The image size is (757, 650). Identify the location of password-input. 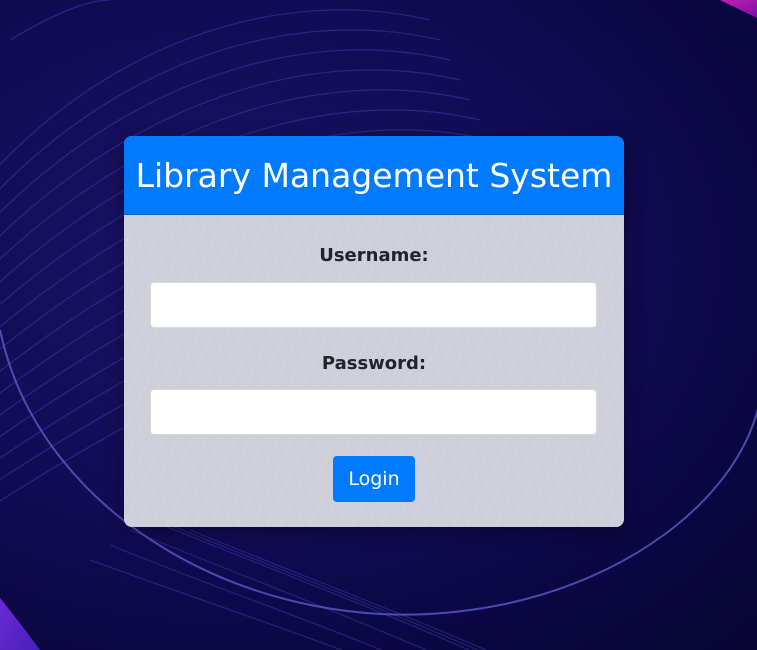
(373, 412).